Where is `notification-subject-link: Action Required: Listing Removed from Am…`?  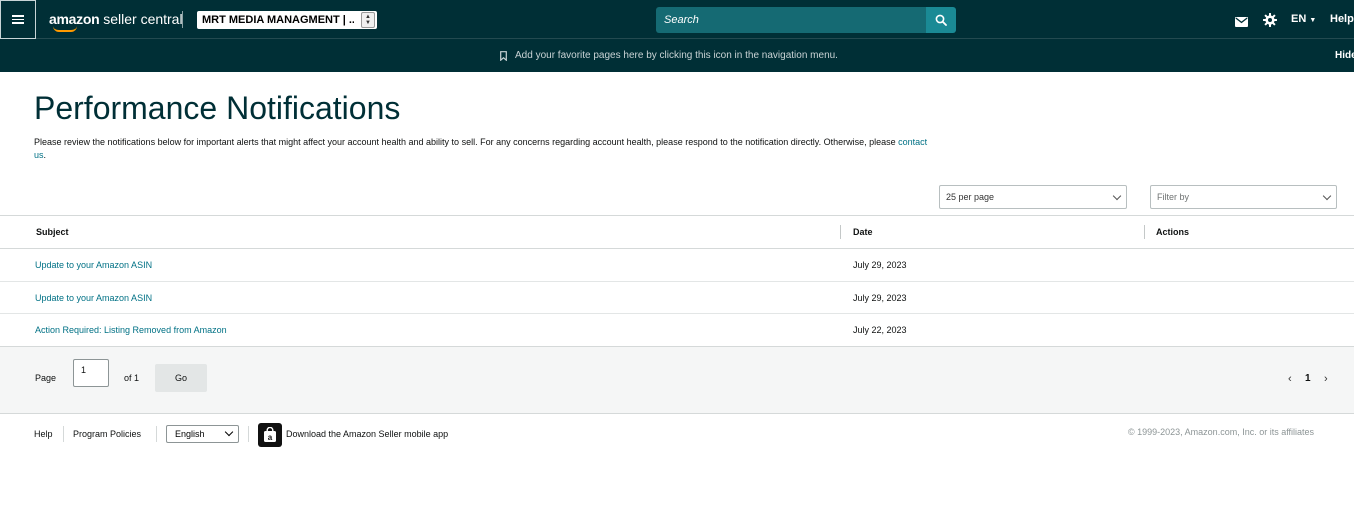
notification-subject-link: Action Required: Listing Removed from Am… is located at coordinates (131, 330).